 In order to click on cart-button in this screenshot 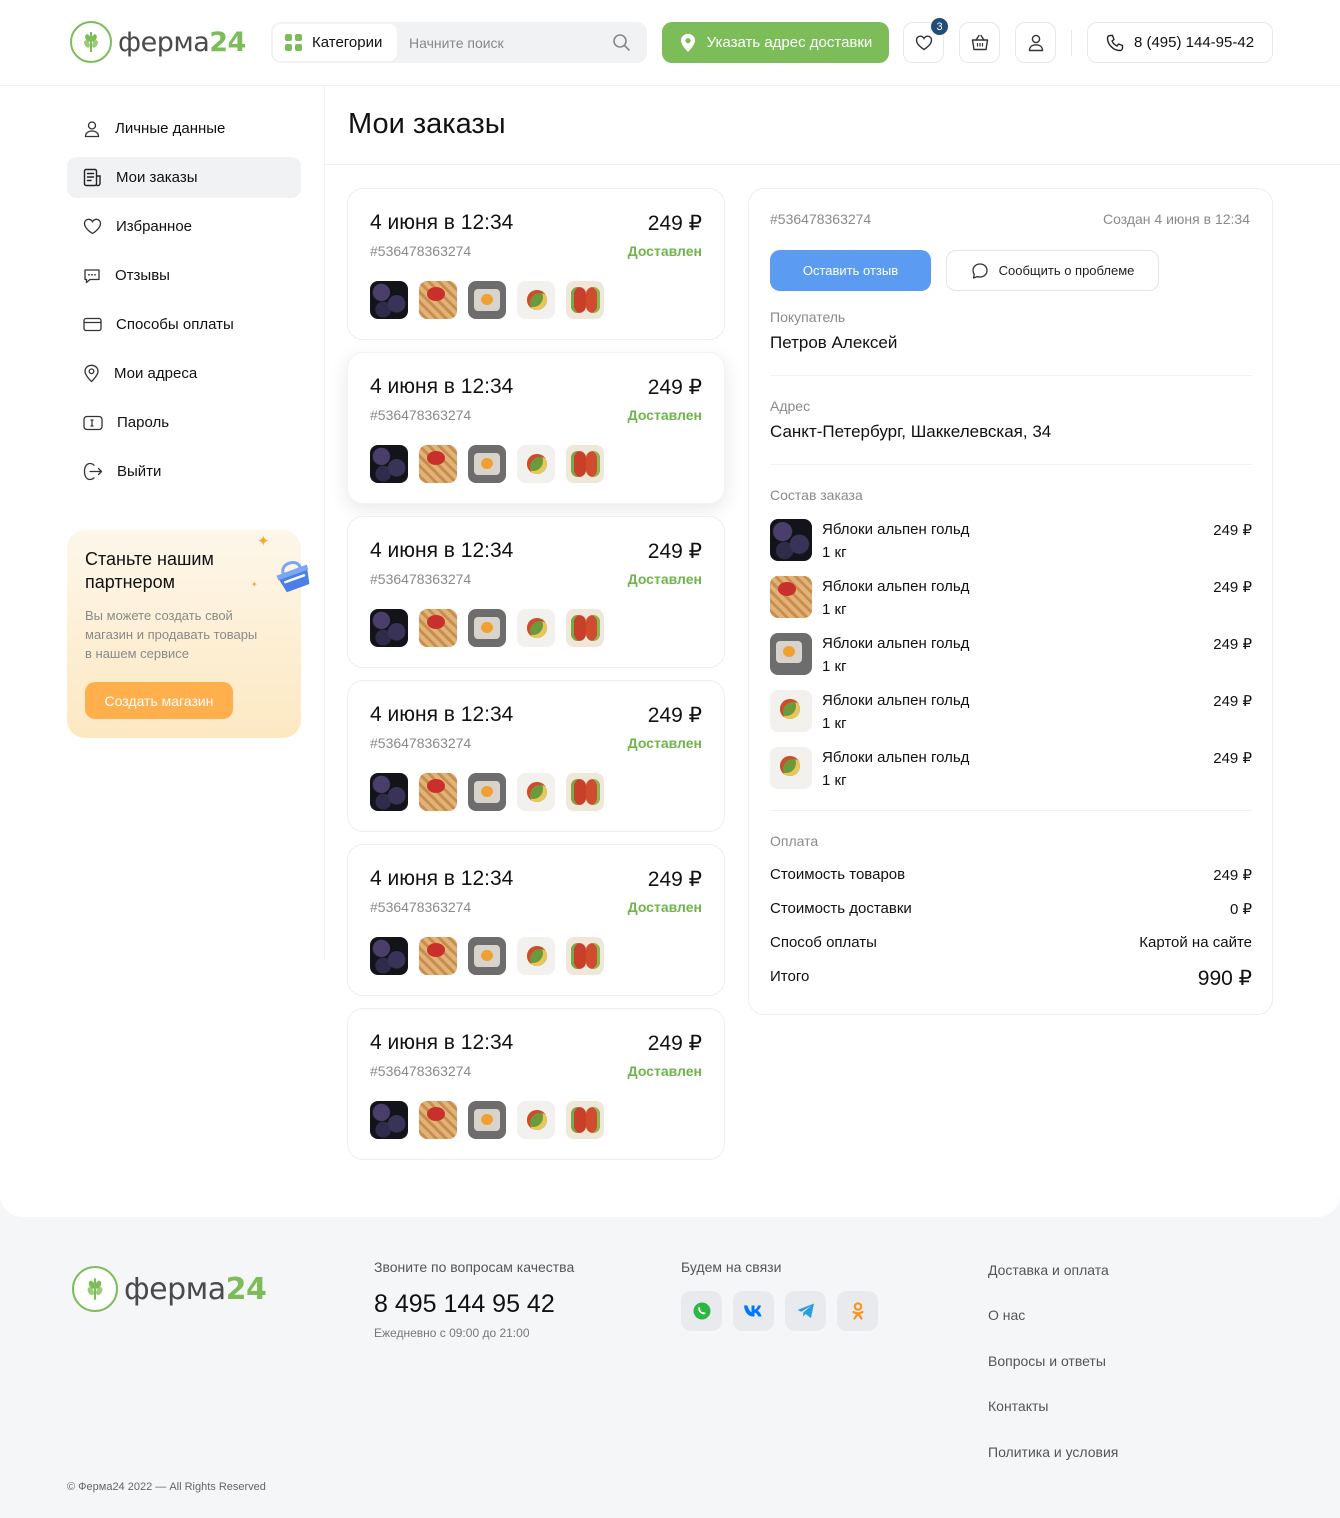, I will do `click(979, 42)`.